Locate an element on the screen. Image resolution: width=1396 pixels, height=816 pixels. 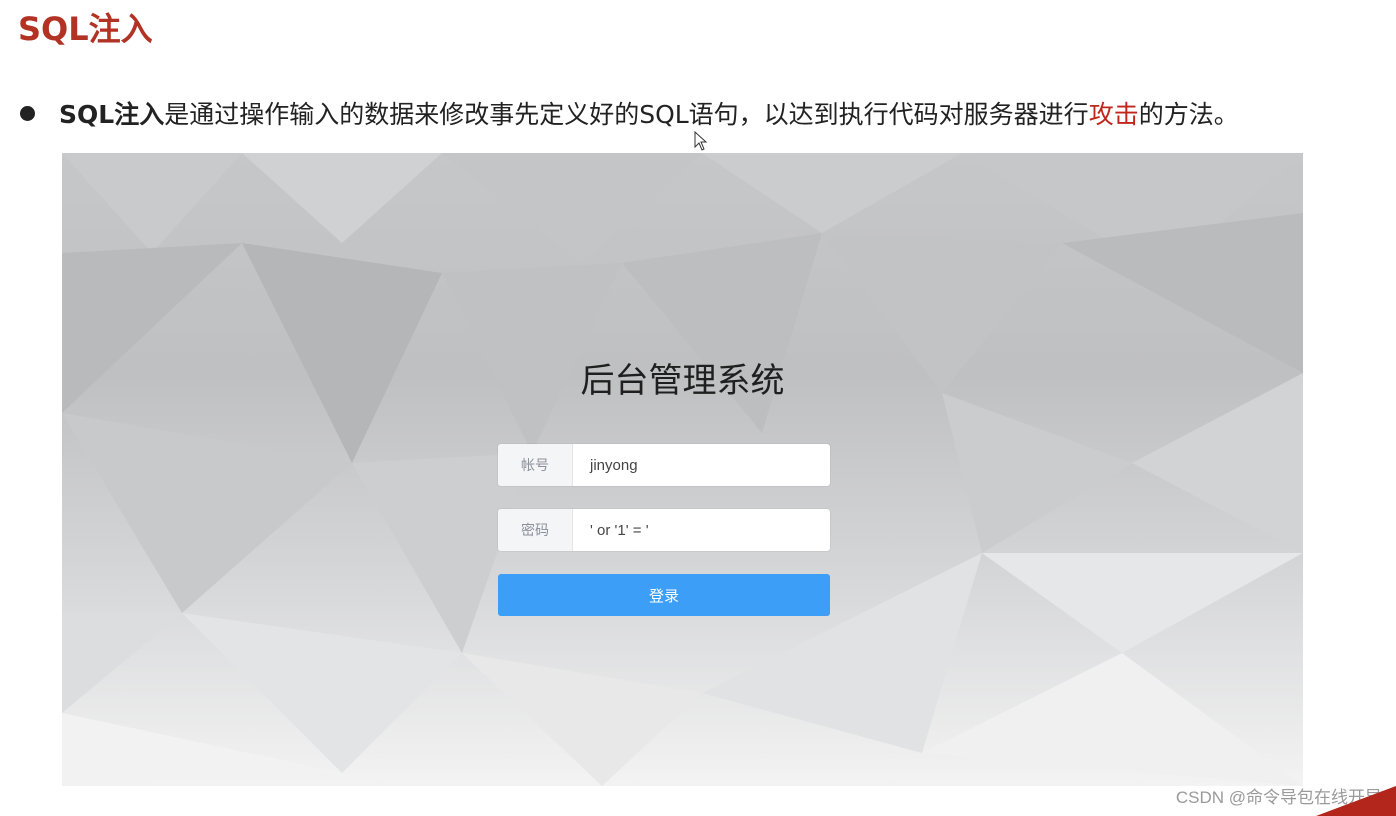
bullet-text: 是通过操作输入的数据来修改事先定义好的SQL语句，以达到执行代码对服务器进行 is located at coordinates (626, 114).